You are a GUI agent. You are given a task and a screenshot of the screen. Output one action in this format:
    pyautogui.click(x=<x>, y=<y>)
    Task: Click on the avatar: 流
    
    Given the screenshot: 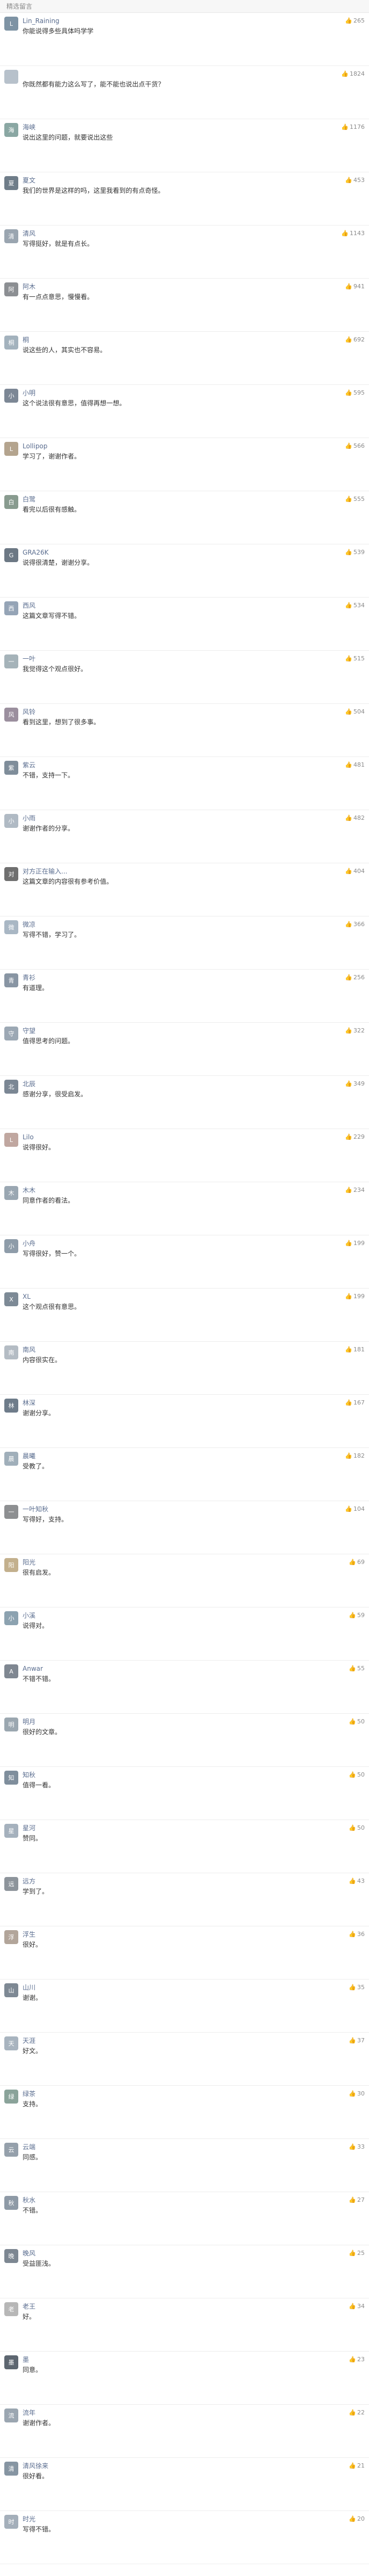 What is the action you would take?
    pyautogui.click(x=11, y=2415)
    